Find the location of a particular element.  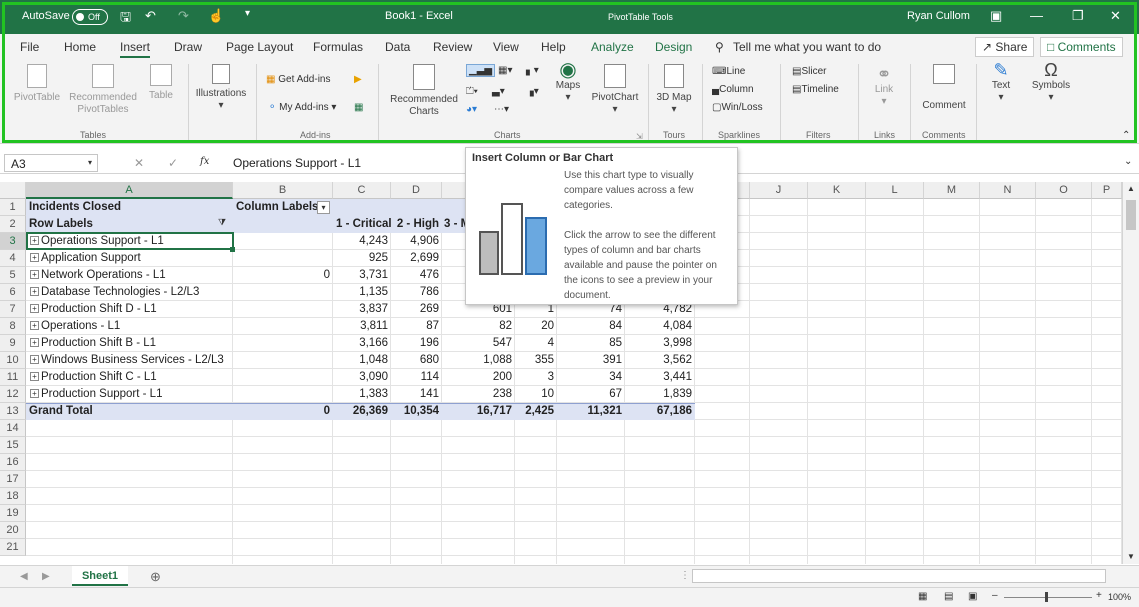

text-button: ✎ Text ▾ is located at coordinates (1001, 82).